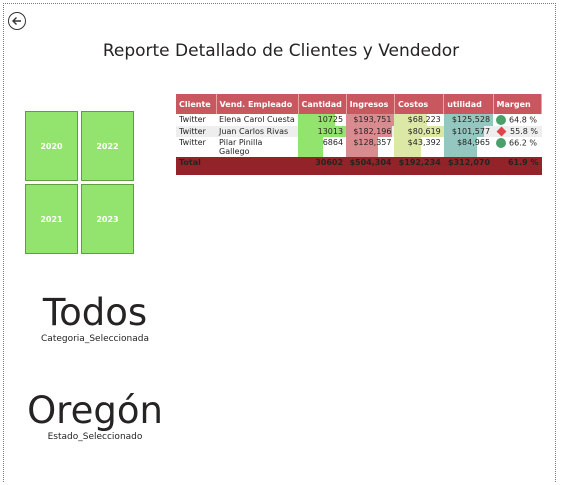 The width and height of the screenshot is (562, 485). I want to click on cell-utilidad: $125,528, so click(468, 120).